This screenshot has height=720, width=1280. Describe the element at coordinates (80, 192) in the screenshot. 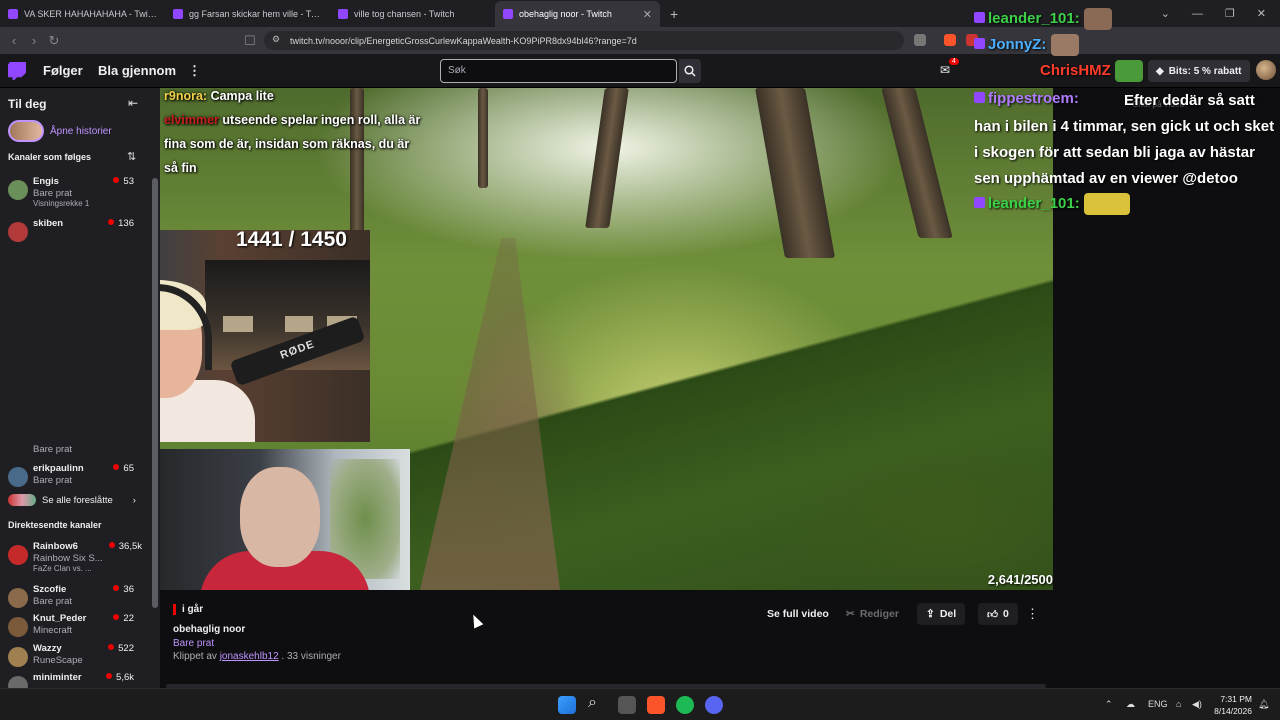

I see `sidebar-channel: Engis Bare prat Visningsrekke 1 53` at that location.